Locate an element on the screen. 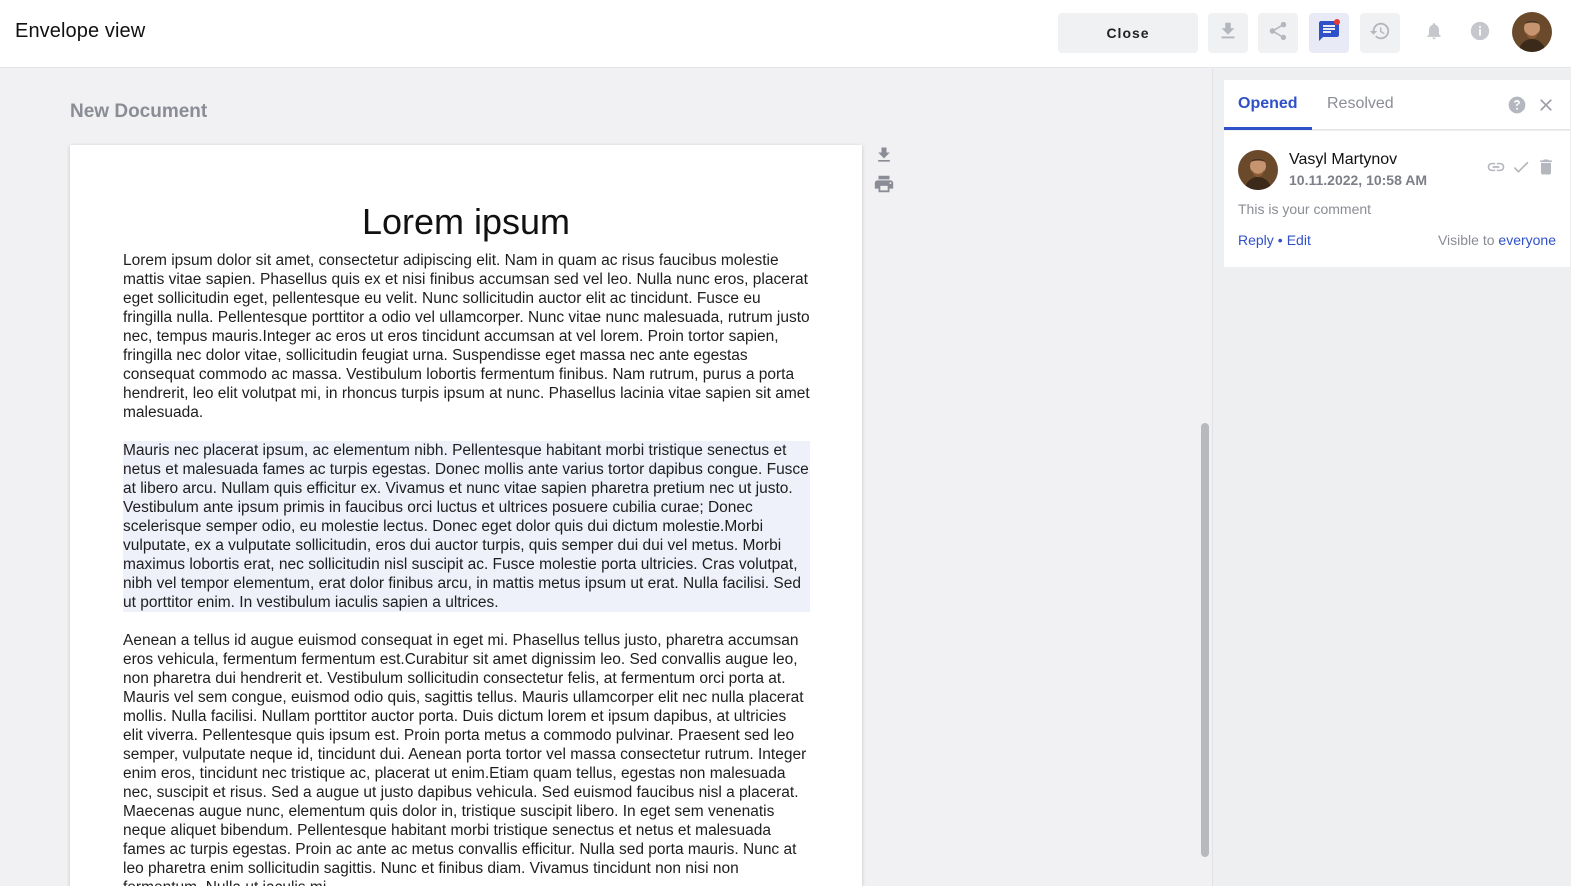 This screenshot has width=1571, height=886. share-button is located at coordinates (1278, 33).